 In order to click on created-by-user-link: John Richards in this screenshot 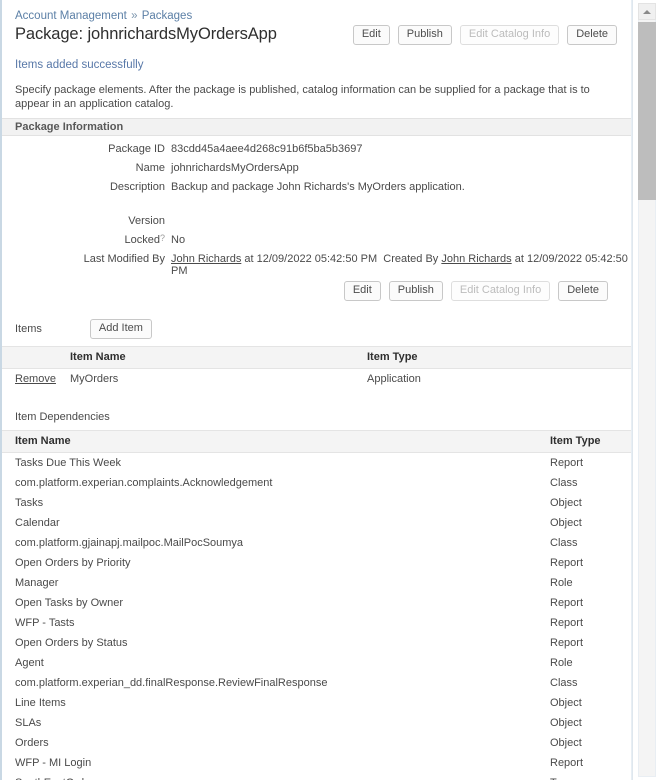, I will do `click(476, 259)`.